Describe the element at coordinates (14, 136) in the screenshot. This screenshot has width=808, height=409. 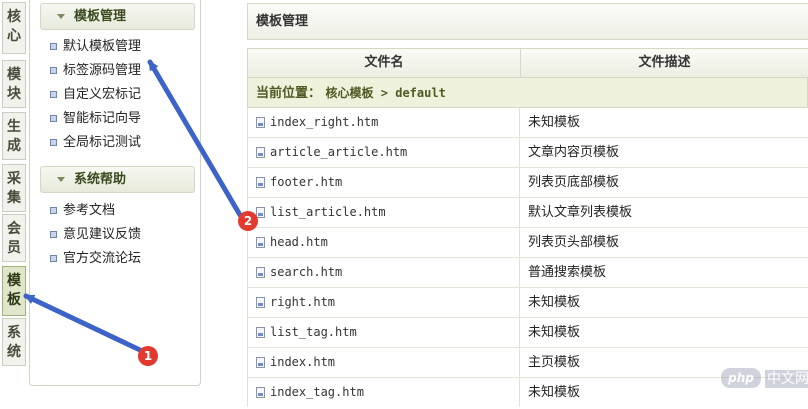
I see `tab-generate: 生 成` at that location.